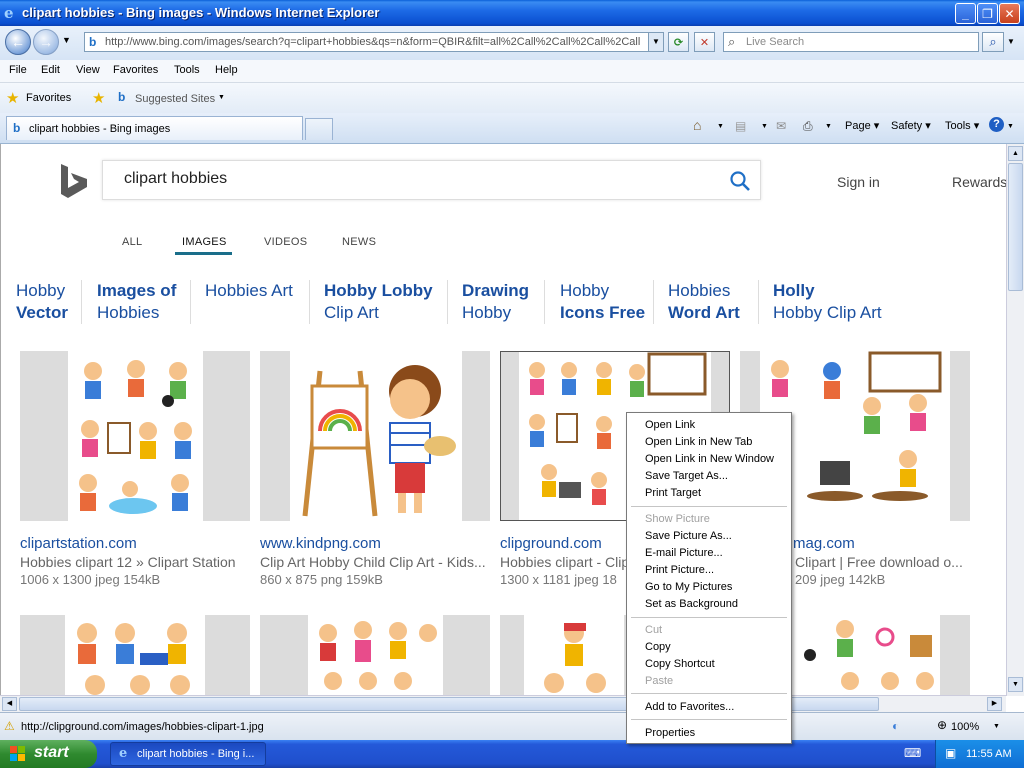  Describe the element at coordinates (655, 42) in the screenshot. I see `address-dropdown-icon: ▼` at that location.